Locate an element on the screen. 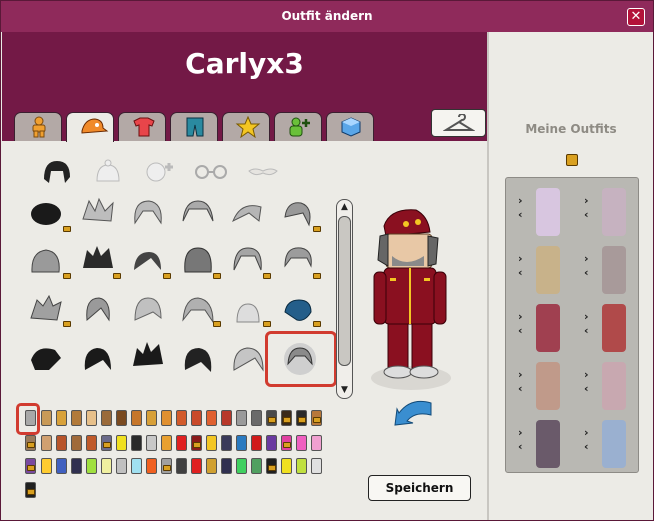 This screenshot has width=654, height=521. tab-effects is located at coordinates (246, 126).